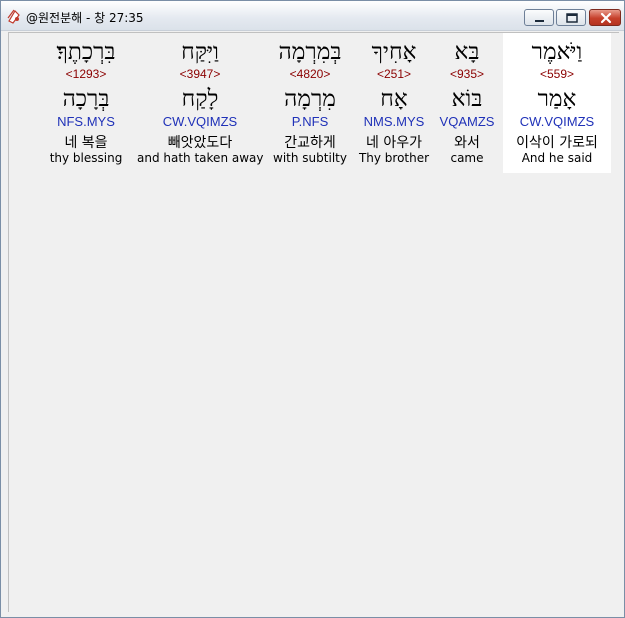  What do you see at coordinates (394, 52) in the screenshot?
I see `hebrew-word: אָחִיךָ` at bounding box center [394, 52].